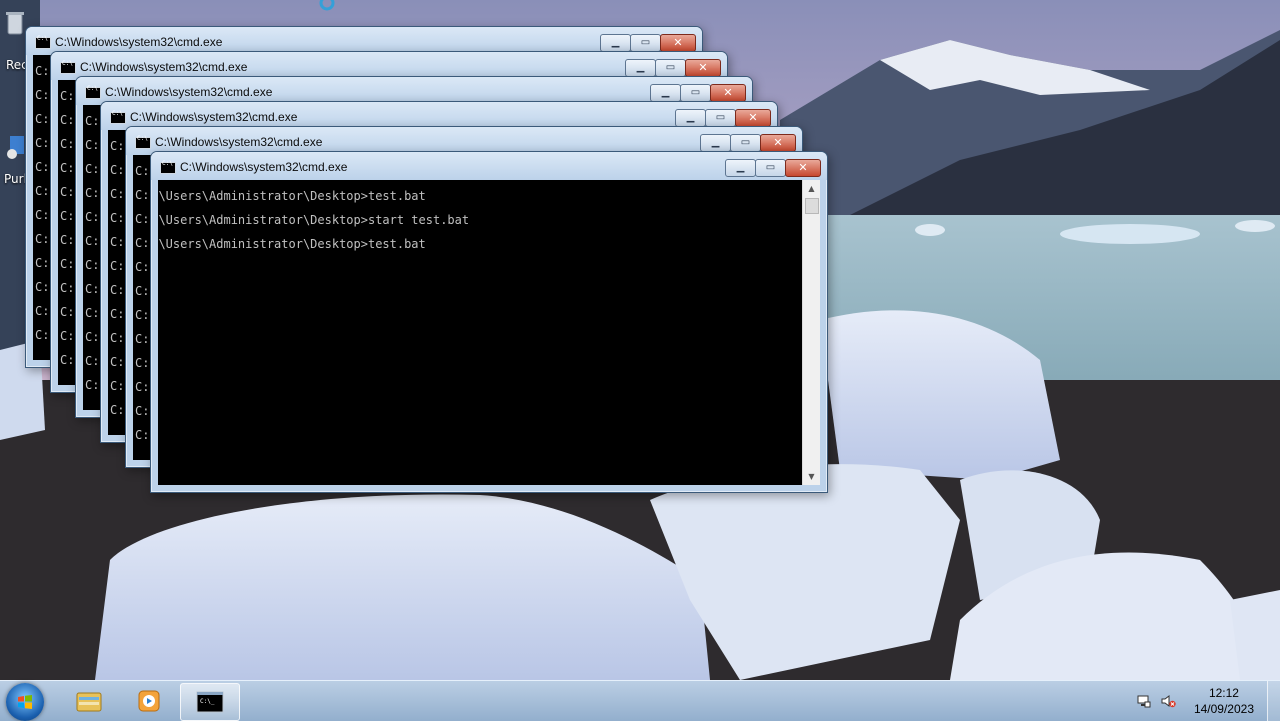  I want to click on scroll-down-arrow-icon: ▼, so click(811, 476).